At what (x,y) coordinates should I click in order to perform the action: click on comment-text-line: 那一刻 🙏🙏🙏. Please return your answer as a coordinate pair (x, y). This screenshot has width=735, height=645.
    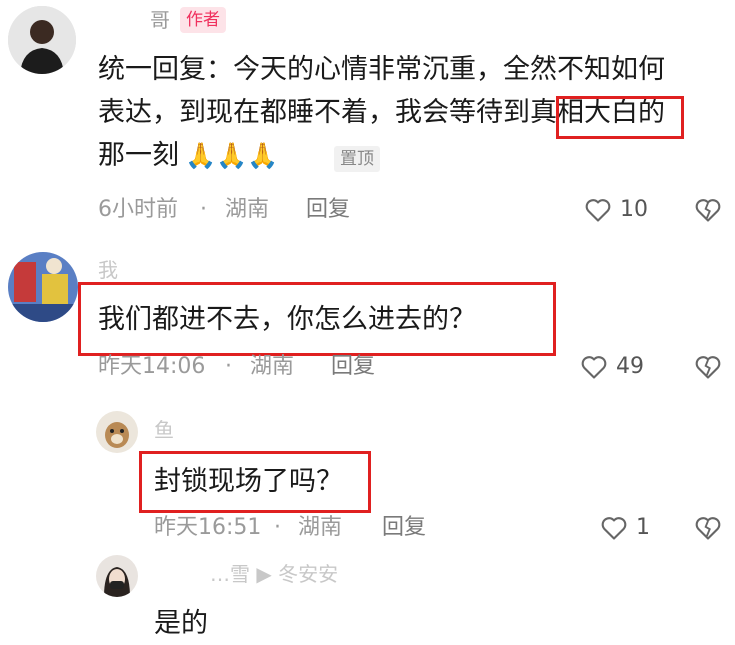
    Looking at the image, I should click on (413, 155).